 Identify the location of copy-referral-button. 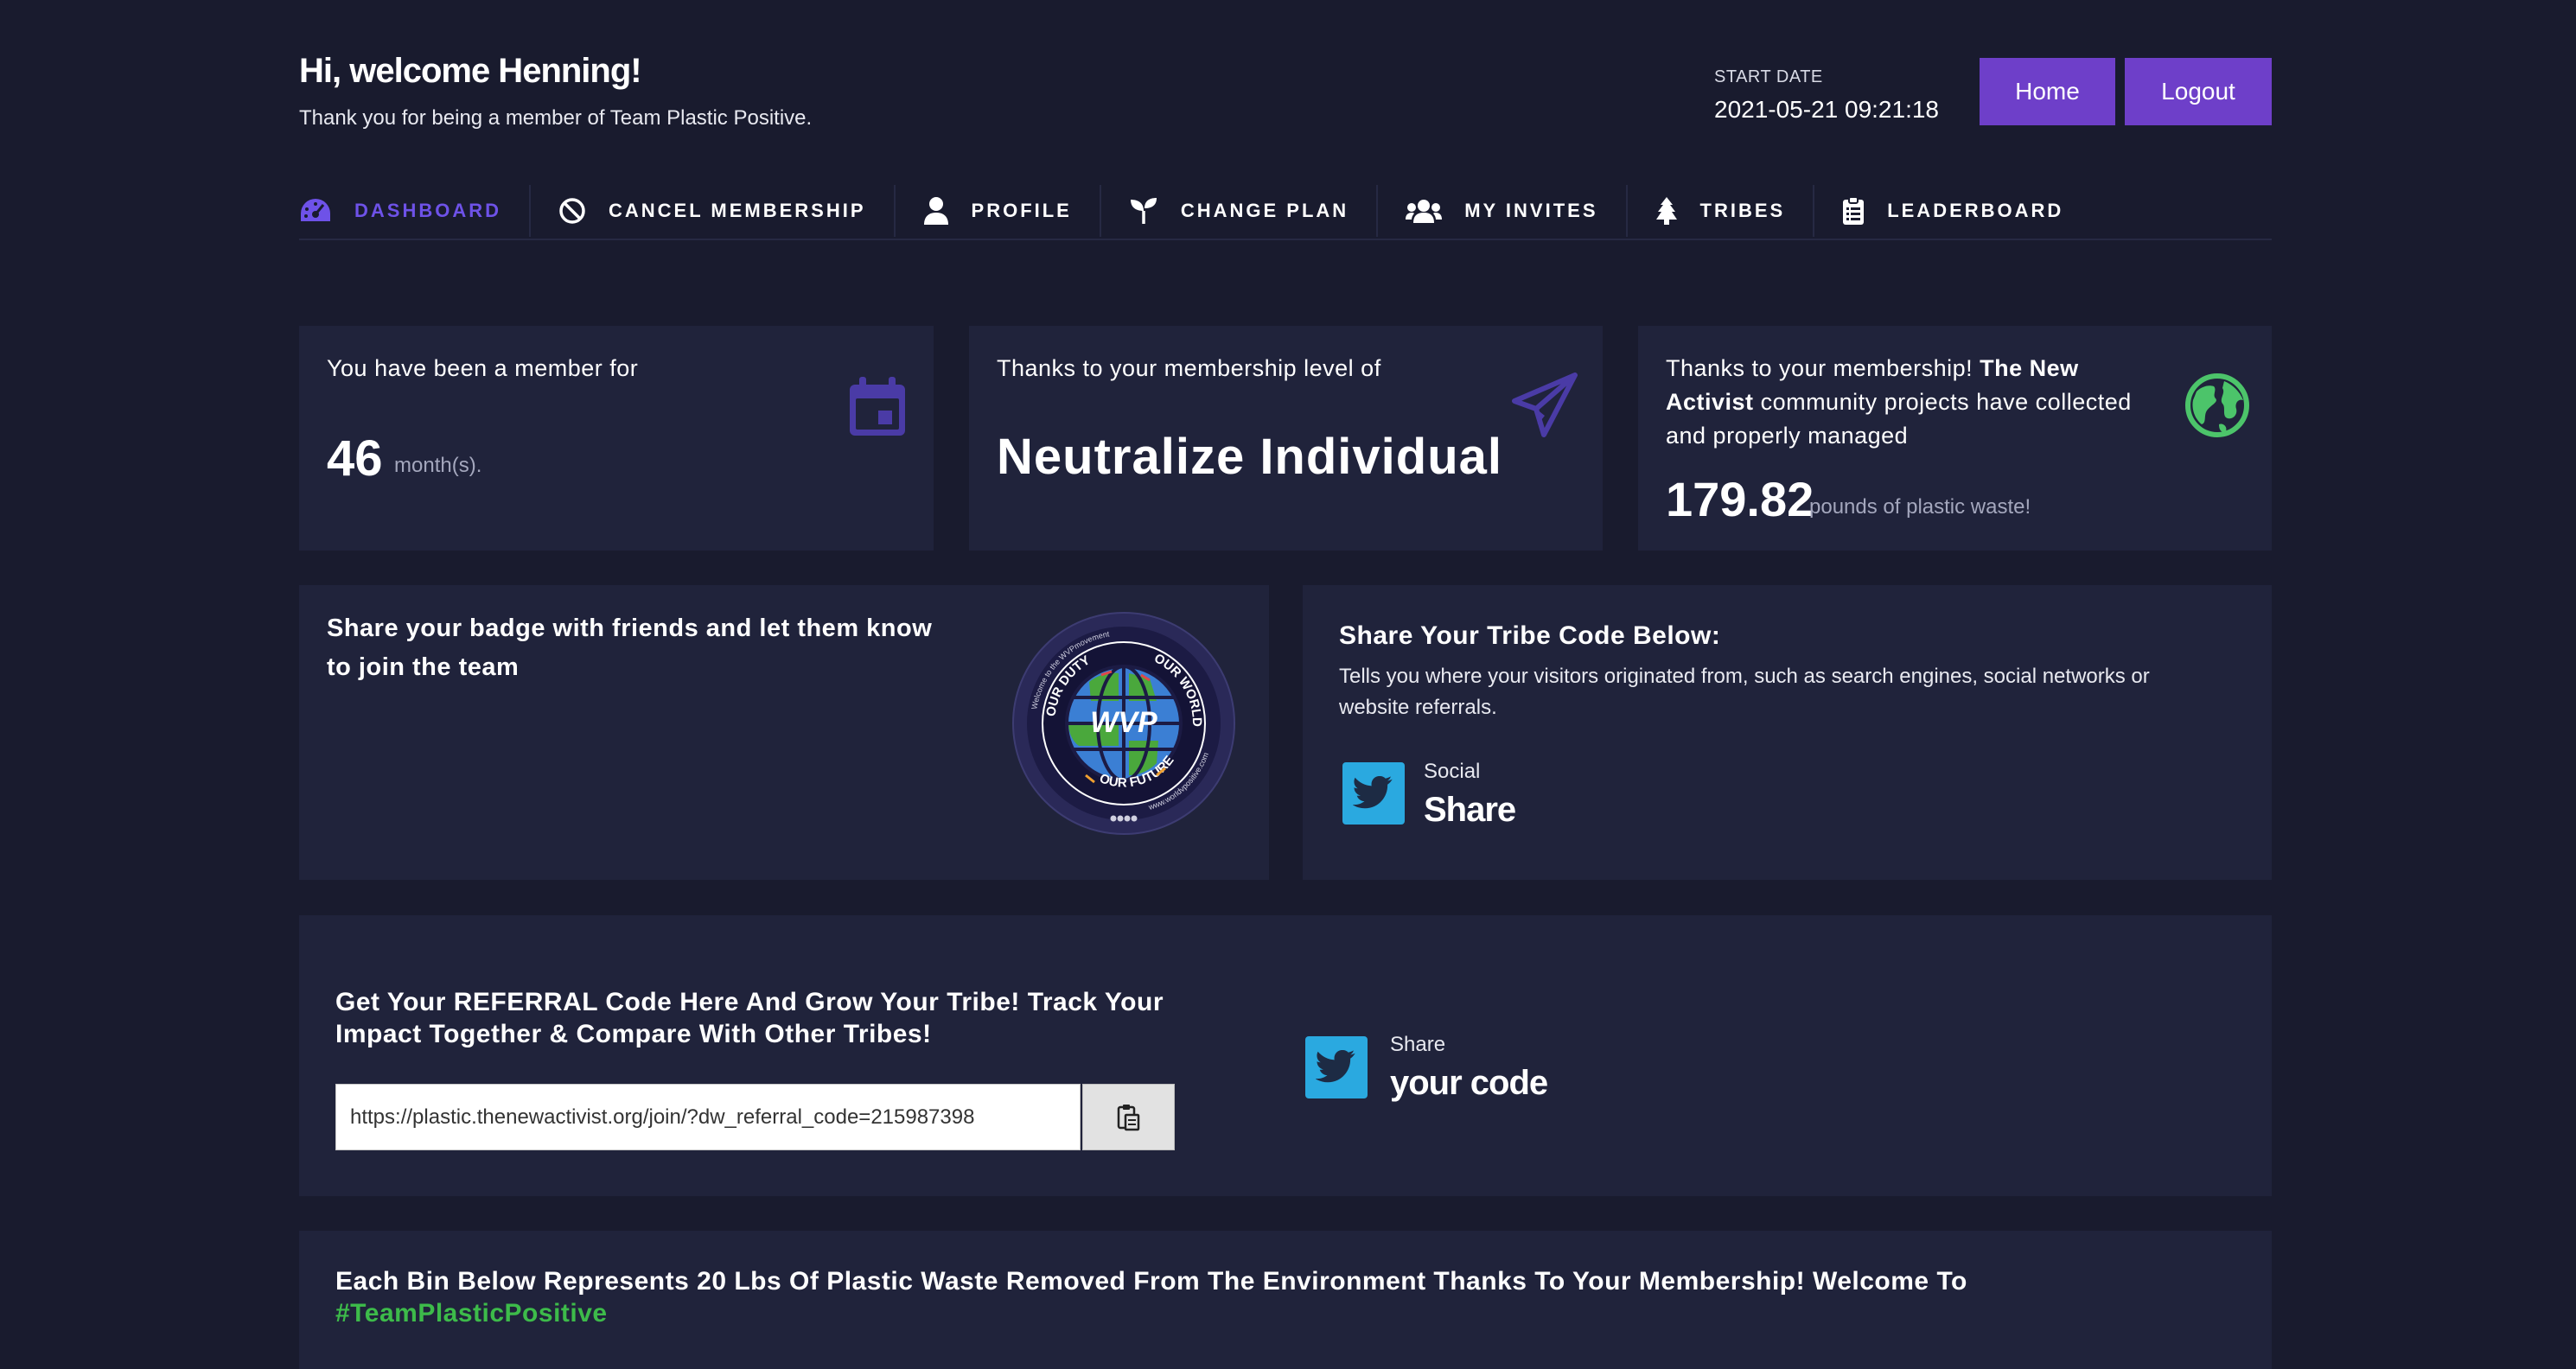
(1128, 1117).